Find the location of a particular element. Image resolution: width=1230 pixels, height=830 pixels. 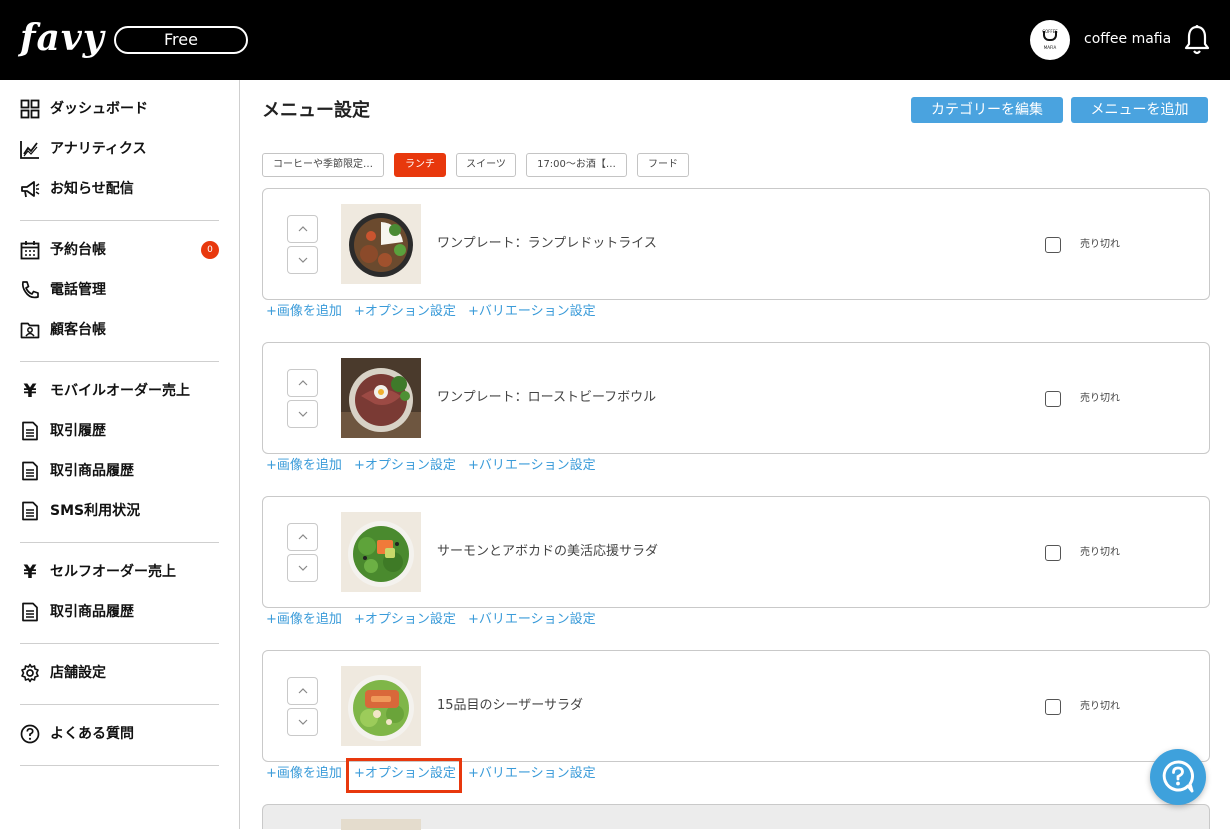

analytics-icon is located at coordinates (29, 150).